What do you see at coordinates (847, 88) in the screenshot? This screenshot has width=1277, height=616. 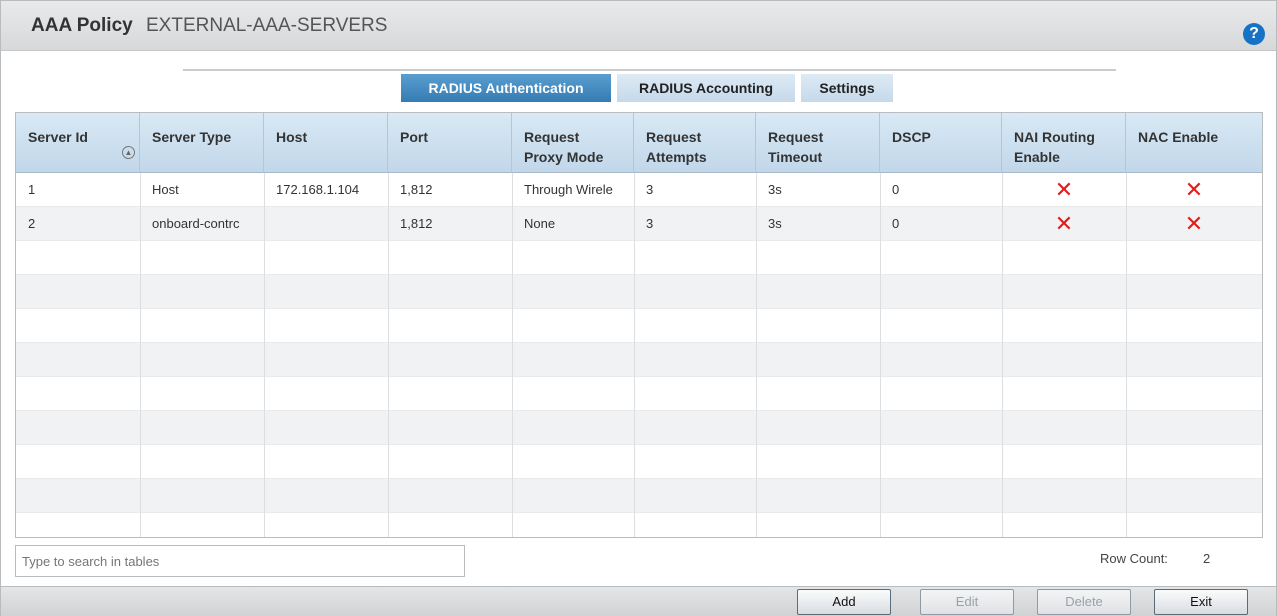 I see `tab-settings: Settings` at bounding box center [847, 88].